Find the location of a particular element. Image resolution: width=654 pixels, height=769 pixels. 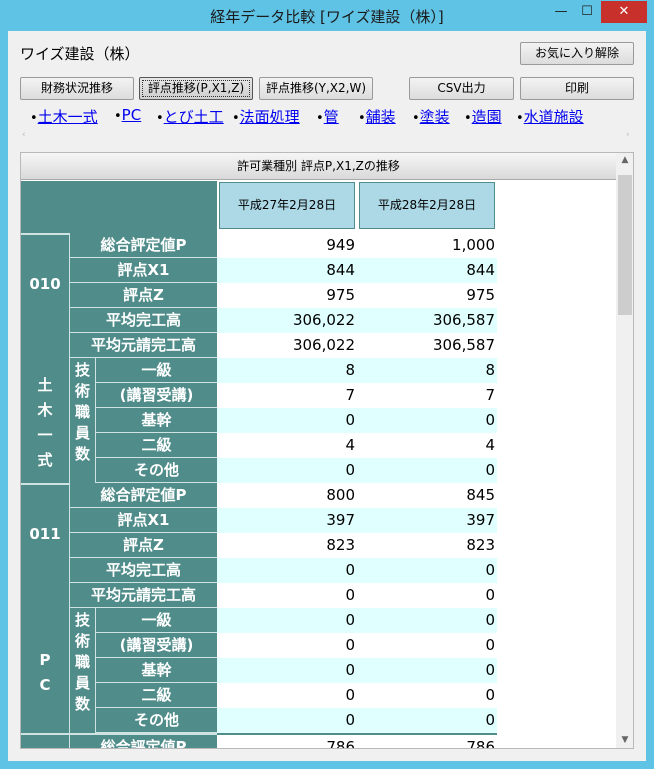

print-button: 印刷 is located at coordinates (577, 88).